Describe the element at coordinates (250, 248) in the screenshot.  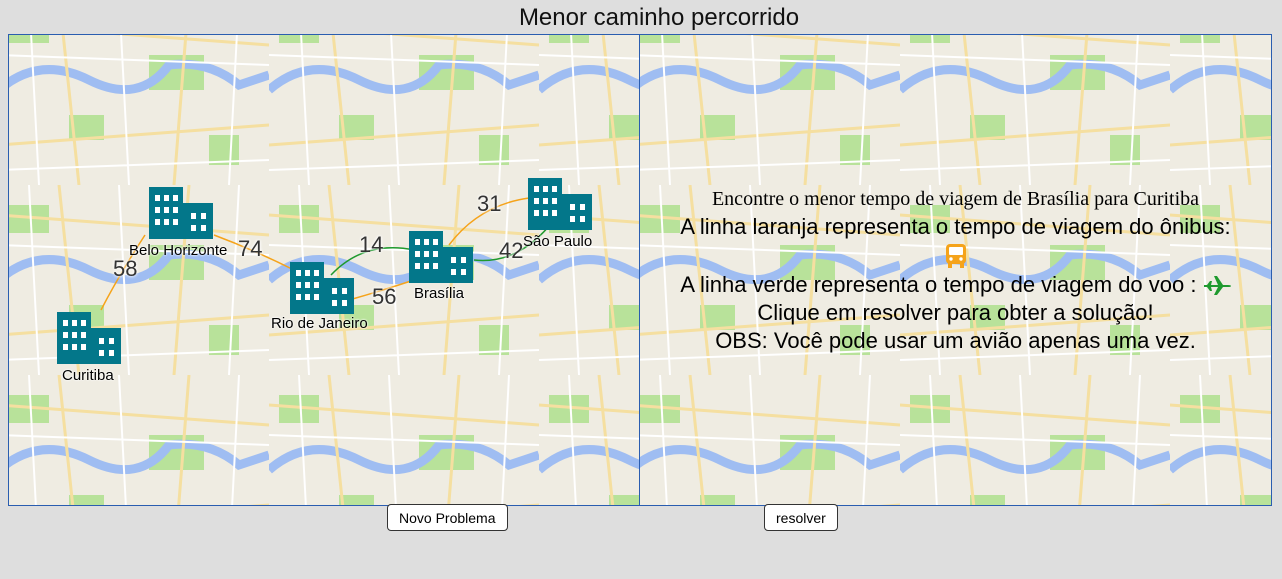
I see `edge-weight-bh-rio: 74` at that location.